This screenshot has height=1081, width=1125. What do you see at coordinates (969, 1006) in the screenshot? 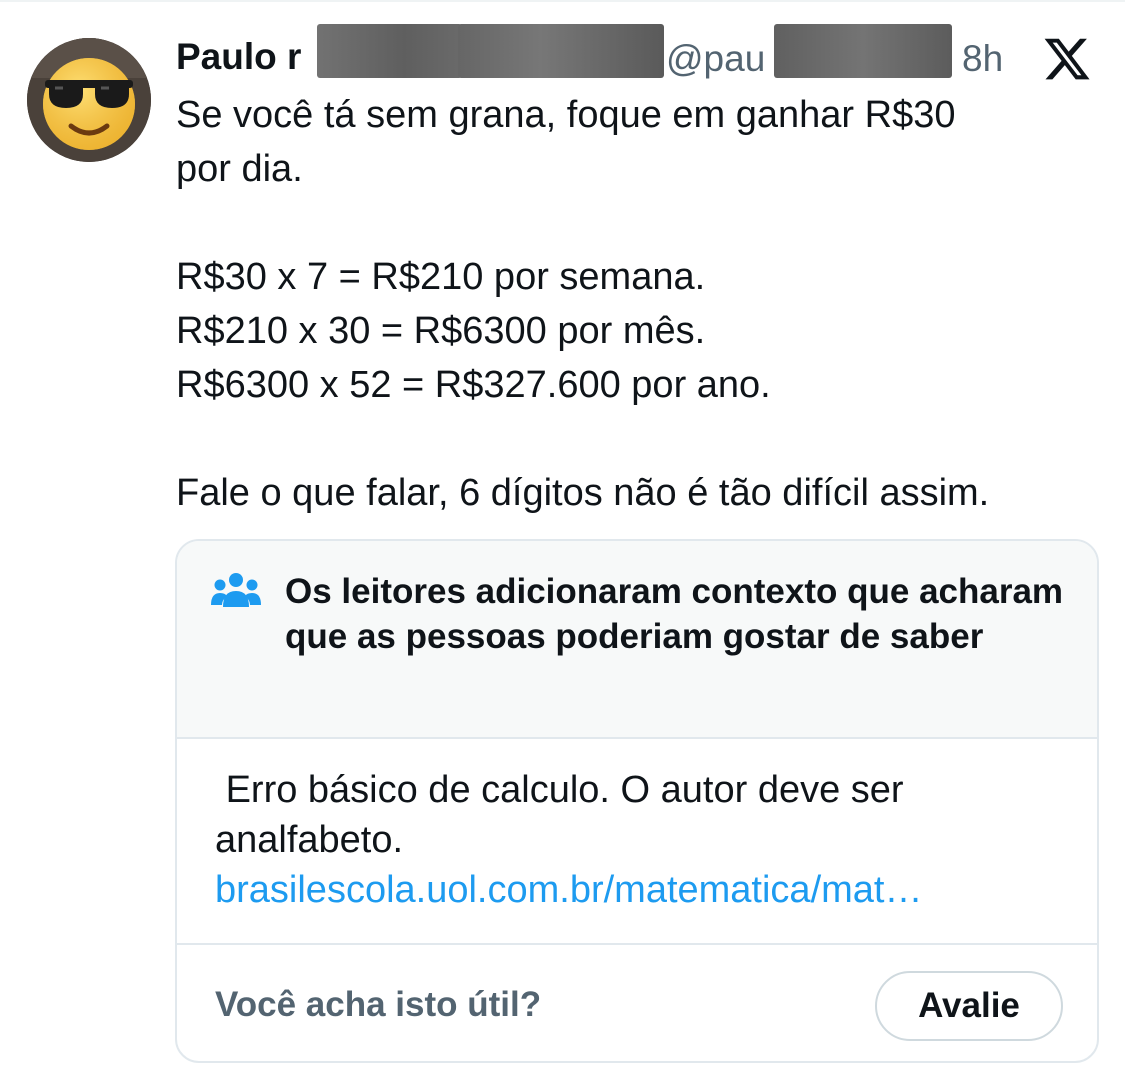
I see `rate-button: Avalie` at bounding box center [969, 1006].